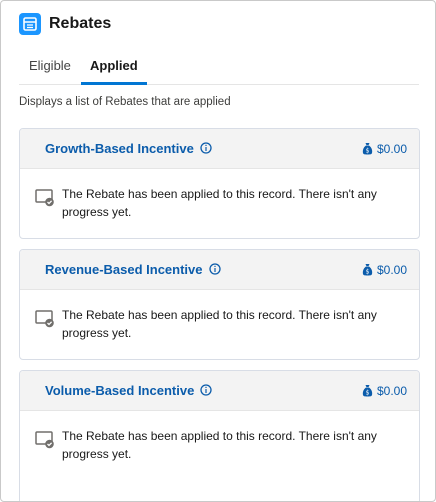  Describe the element at coordinates (219, 70) in the screenshot. I see `tab-bar: Eligible Applied` at that location.